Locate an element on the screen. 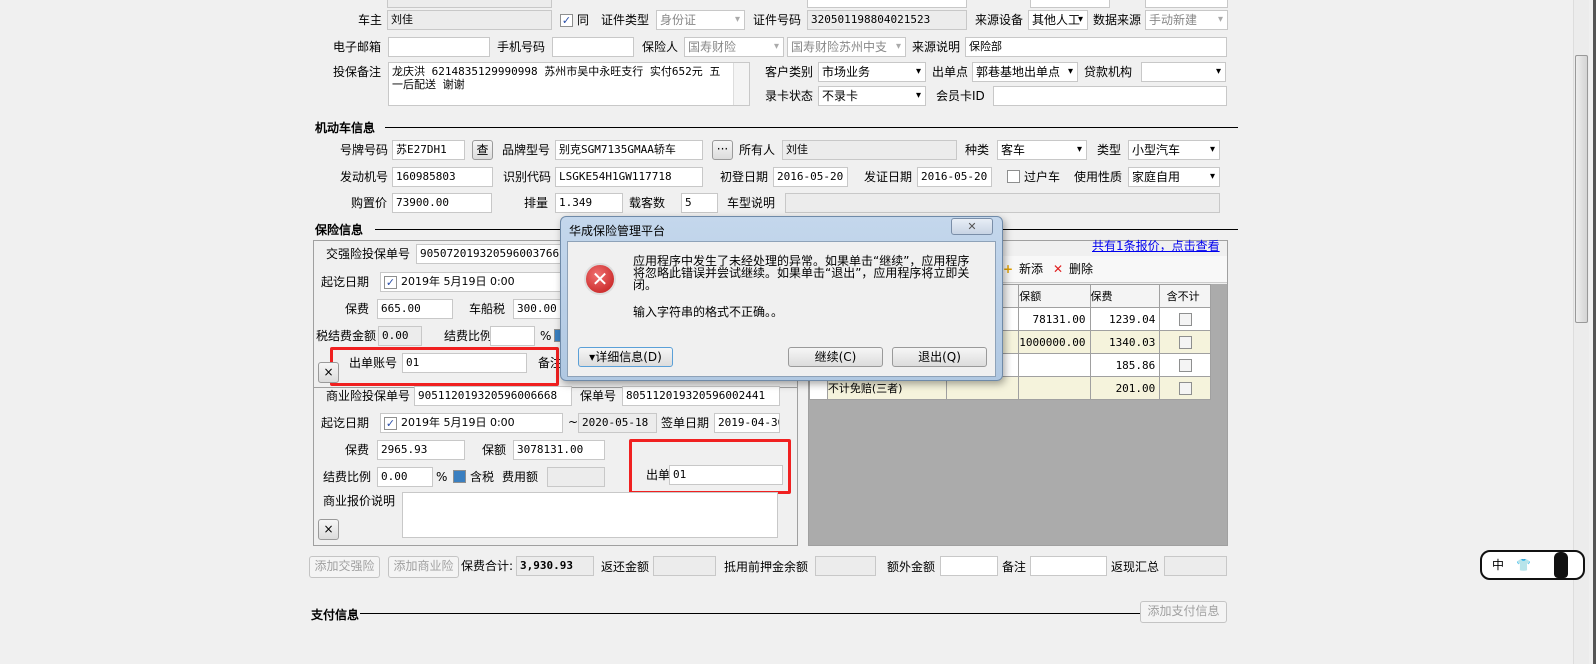  usage-select: 家庭自用 is located at coordinates (1174, 177).